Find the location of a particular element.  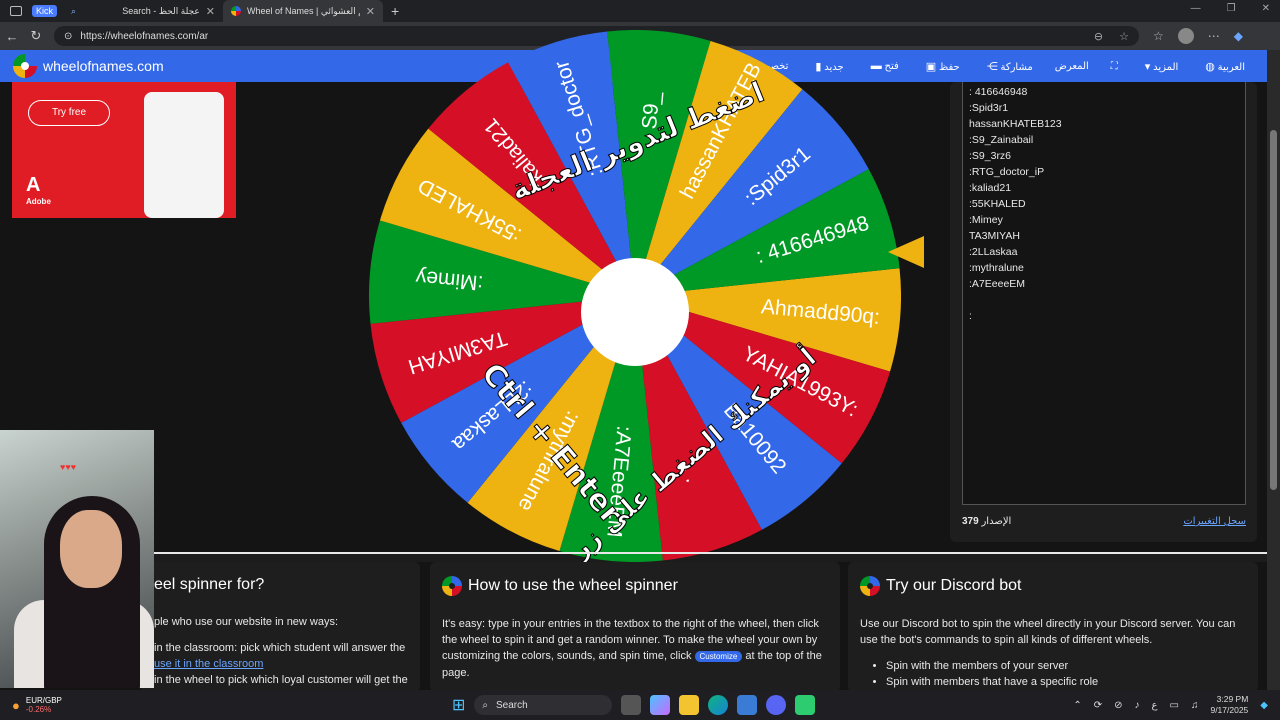

entry-line: hassanKHATEB123 is located at coordinates (1015, 124).